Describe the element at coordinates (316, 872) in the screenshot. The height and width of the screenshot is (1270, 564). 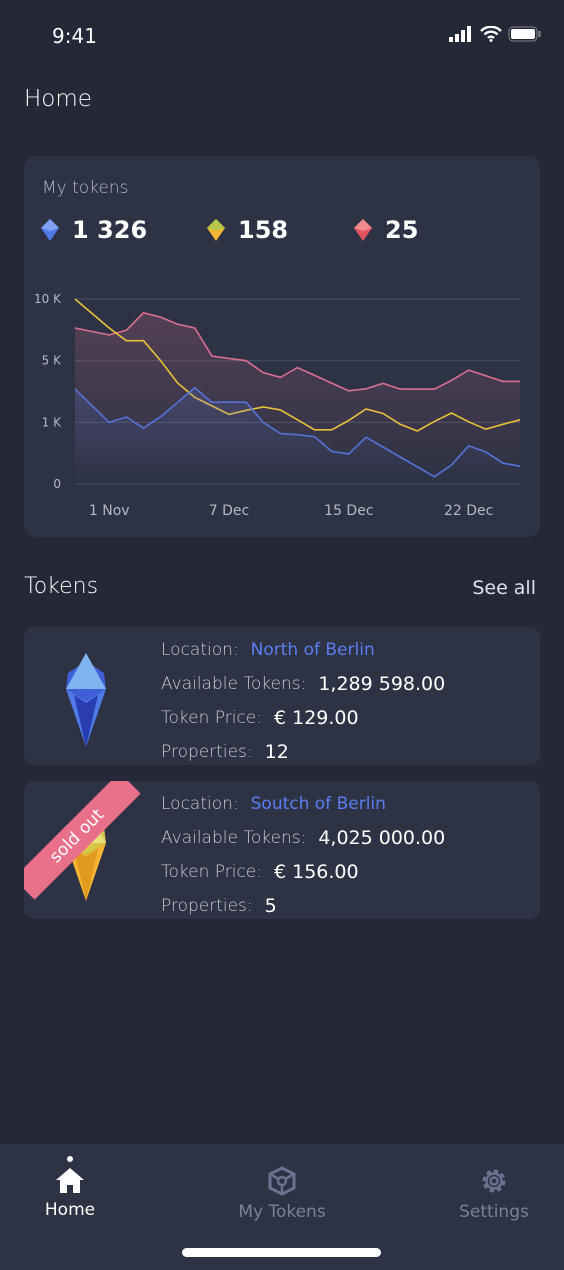
I see `price-value: € 156.00` at that location.